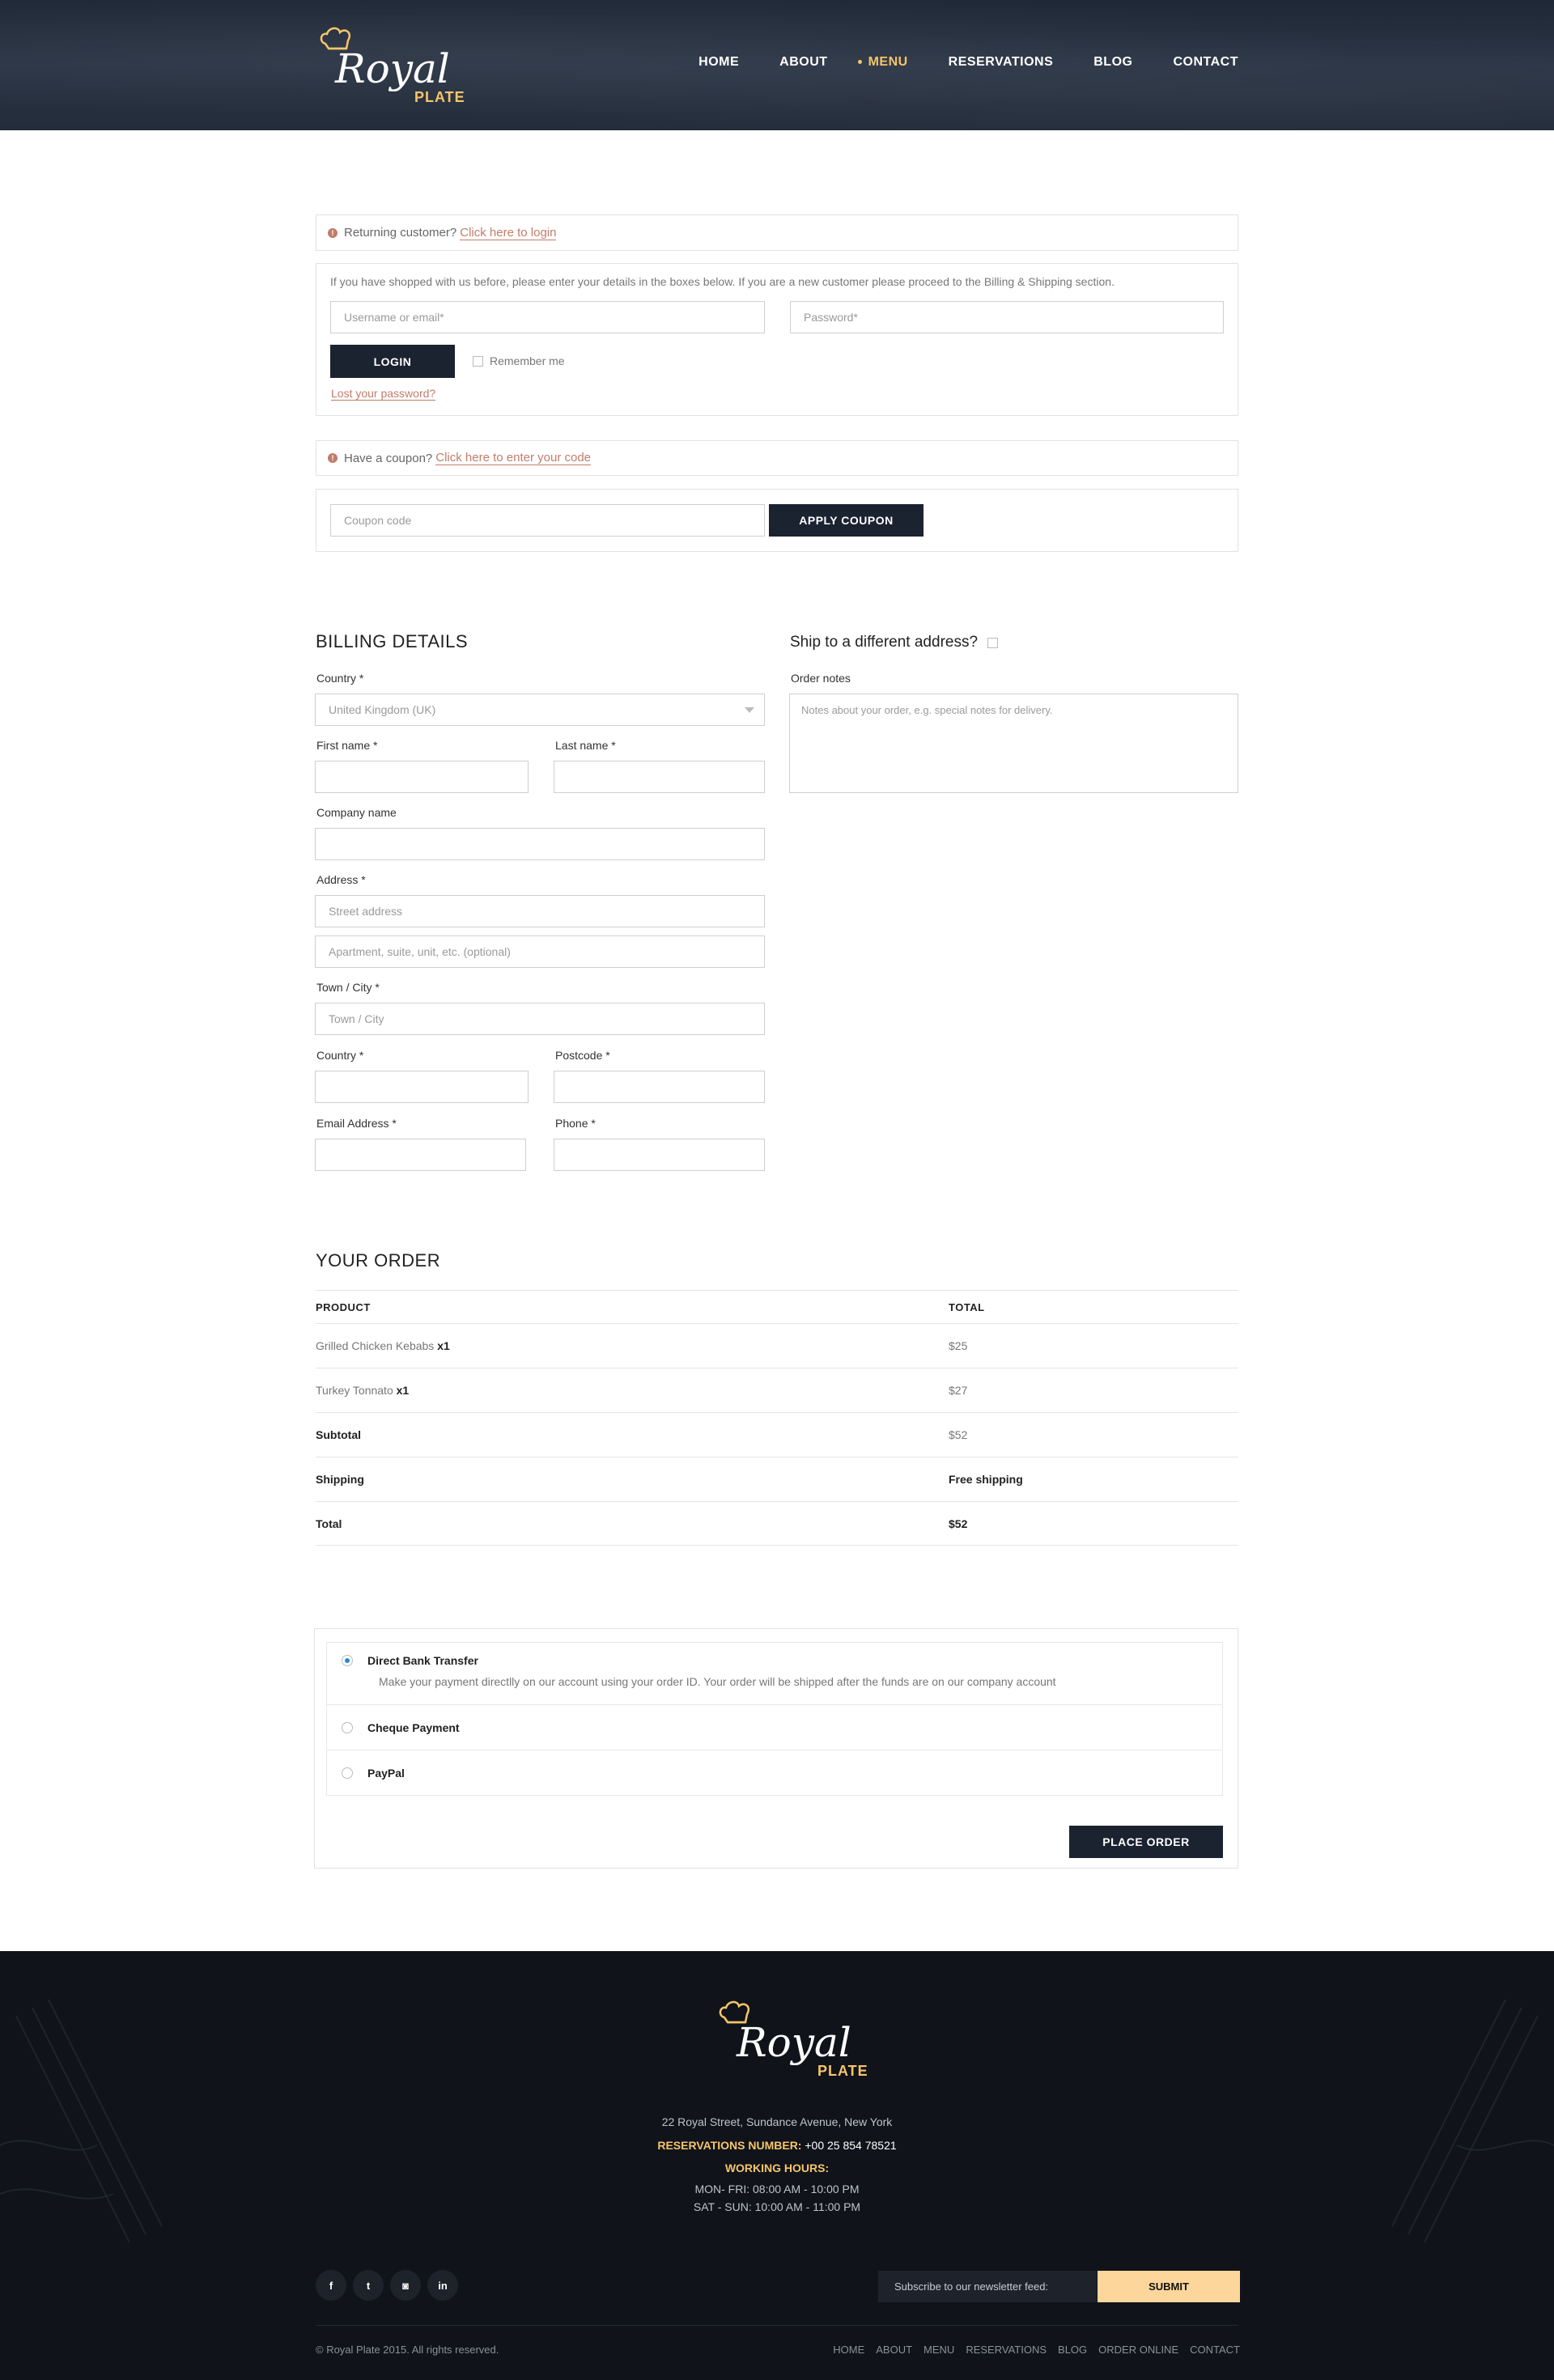  What do you see at coordinates (1112, 63) in the screenshot?
I see `nav-blog: BLOG` at bounding box center [1112, 63].